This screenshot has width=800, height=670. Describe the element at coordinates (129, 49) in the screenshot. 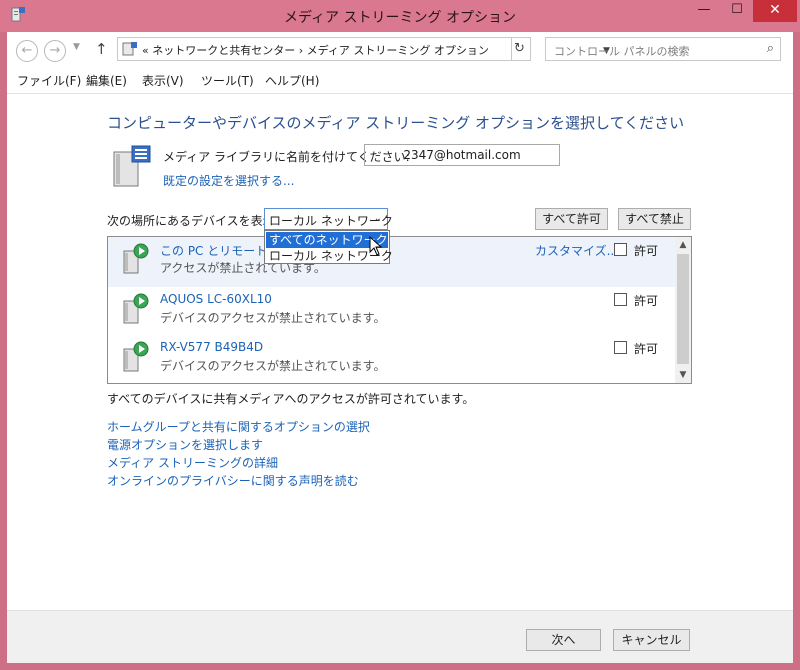

I see `control-panel-icon` at that location.